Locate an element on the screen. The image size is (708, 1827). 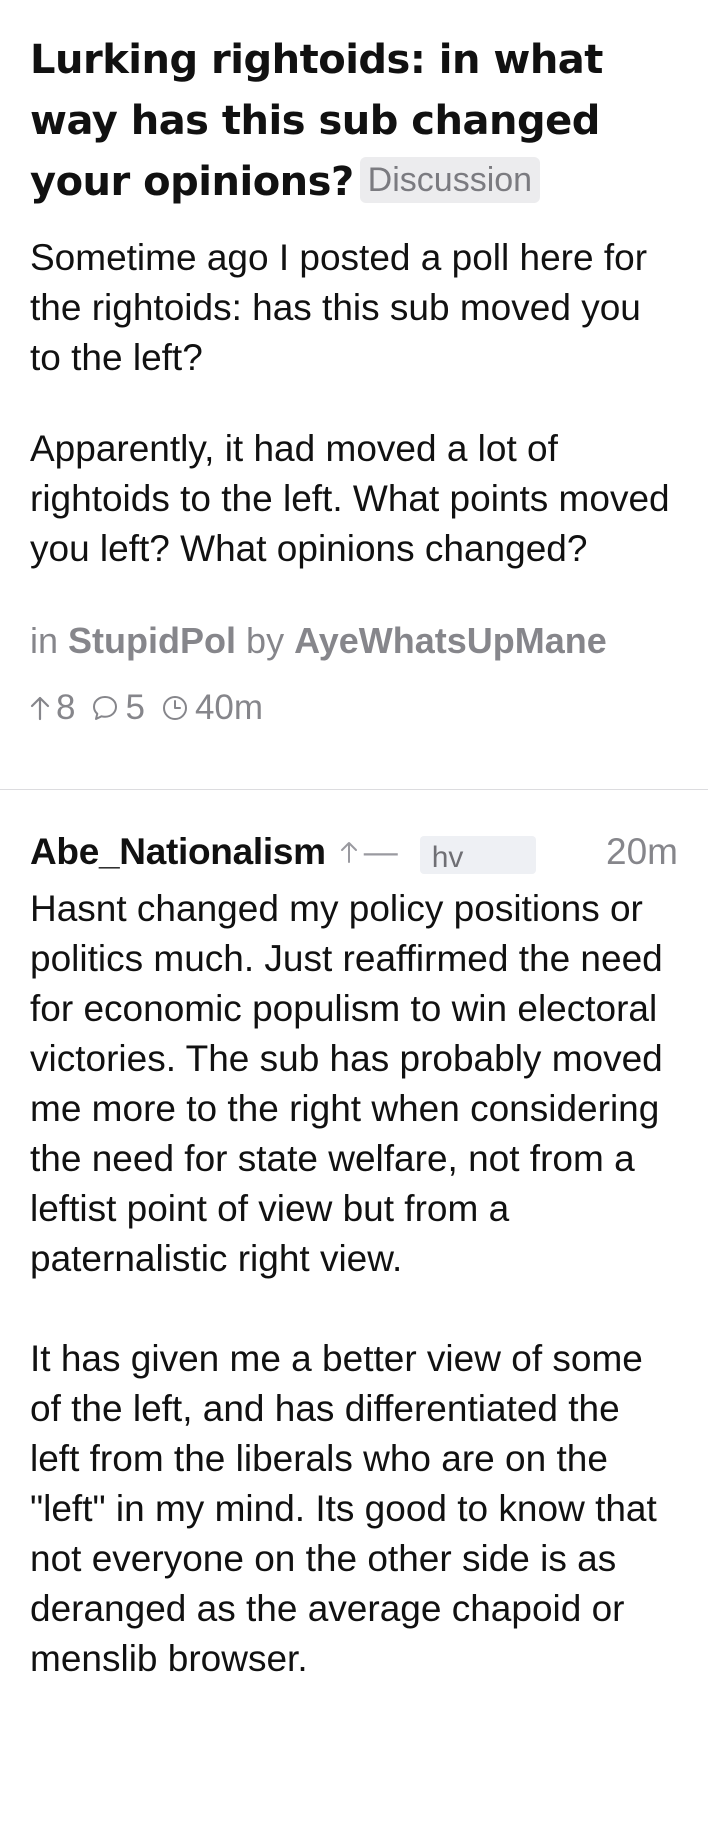
age-stat: 40m is located at coordinates (212, 708).